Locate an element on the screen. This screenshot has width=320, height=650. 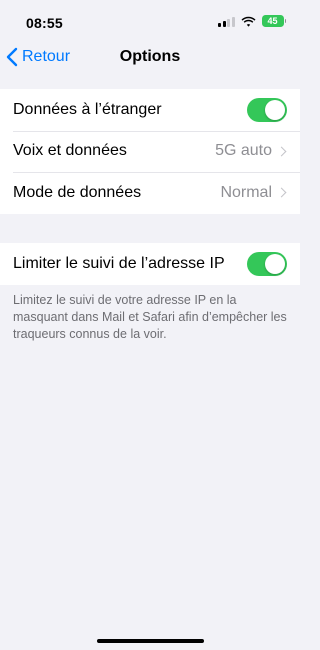
row-data-mode-value: Normal is located at coordinates (246, 192).